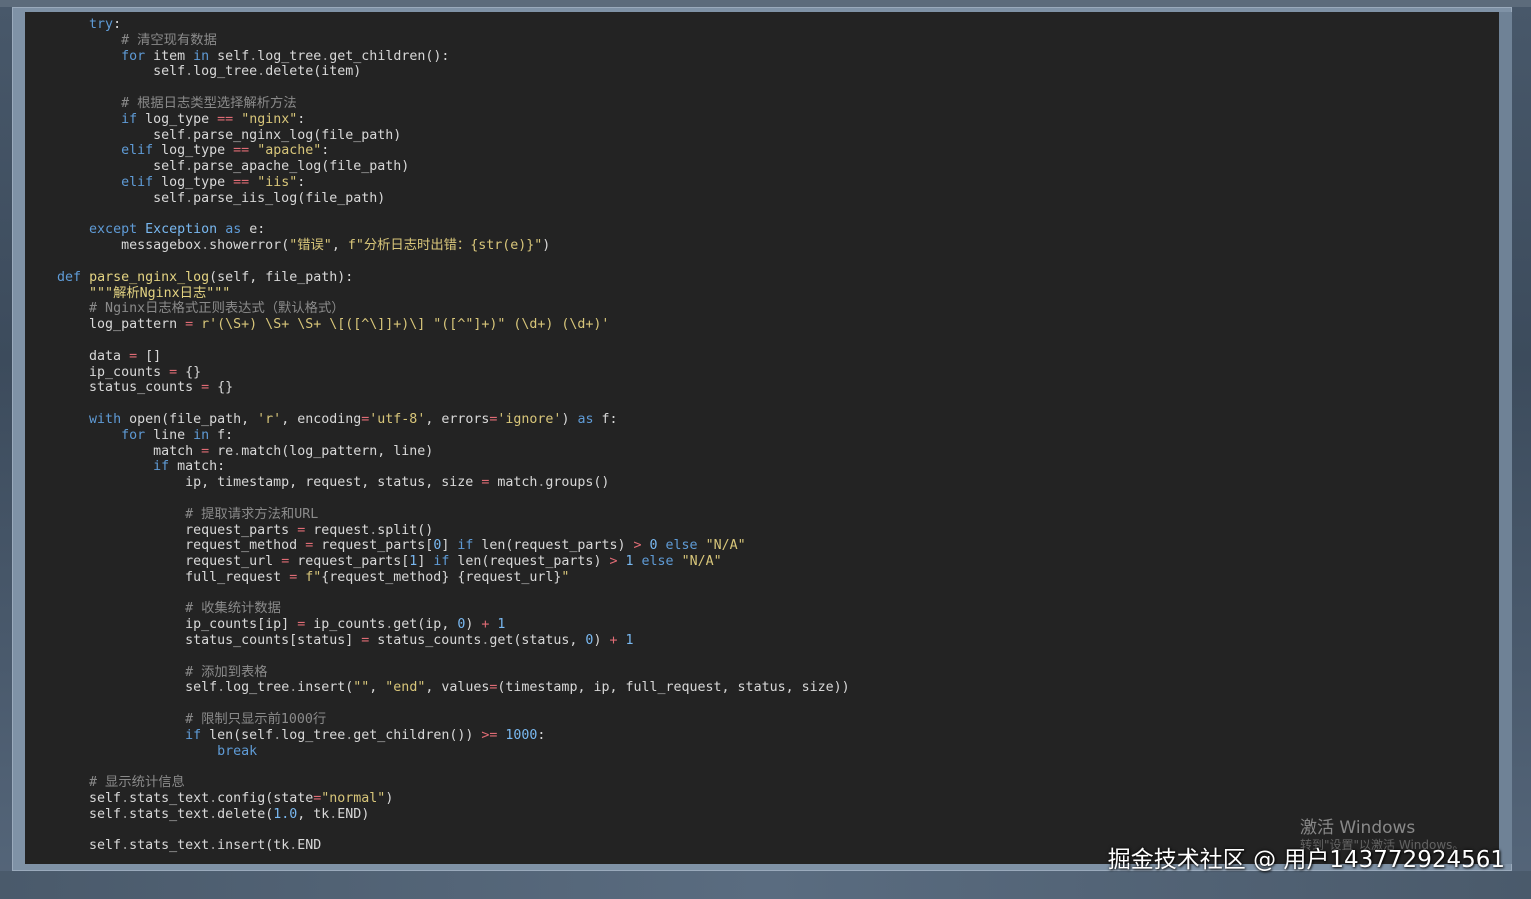  What do you see at coordinates (437, 373) in the screenshot?
I see `code-line: ip_counts = {}` at bounding box center [437, 373].